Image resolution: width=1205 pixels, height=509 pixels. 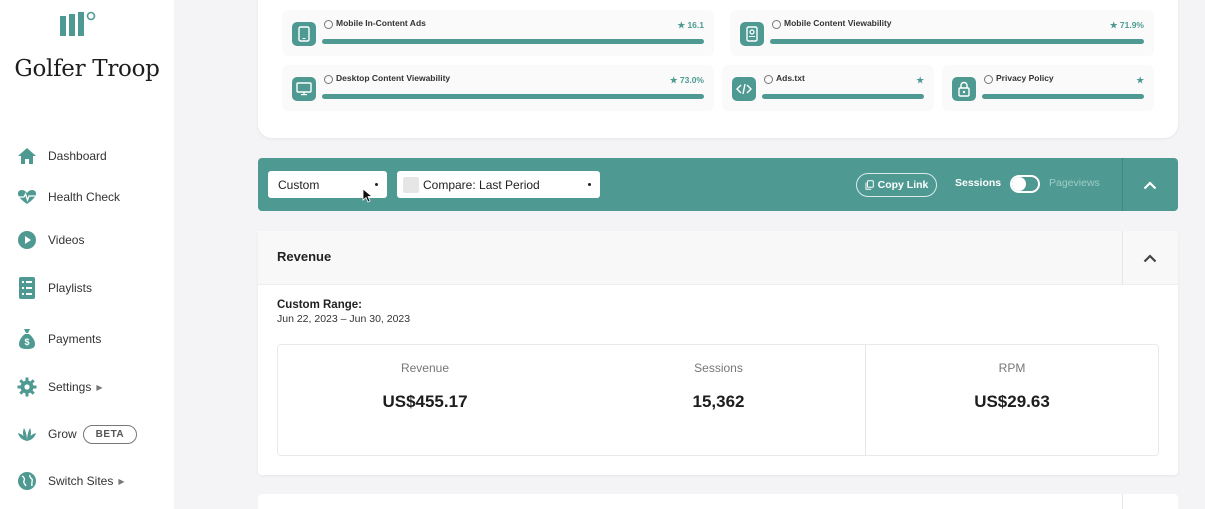 I want to click on metric-score: ★ 73.0%, so click(x=686, y=80).